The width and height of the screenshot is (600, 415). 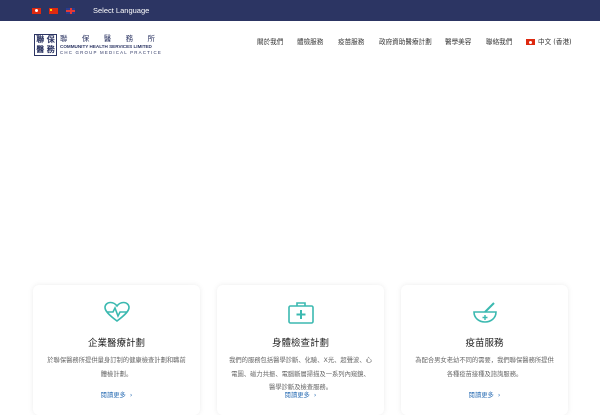 What do you see at coordinates (270, 42) in the screenshot?
I see `nav-item-about: 關於我們` at bounding box center [270, 42].